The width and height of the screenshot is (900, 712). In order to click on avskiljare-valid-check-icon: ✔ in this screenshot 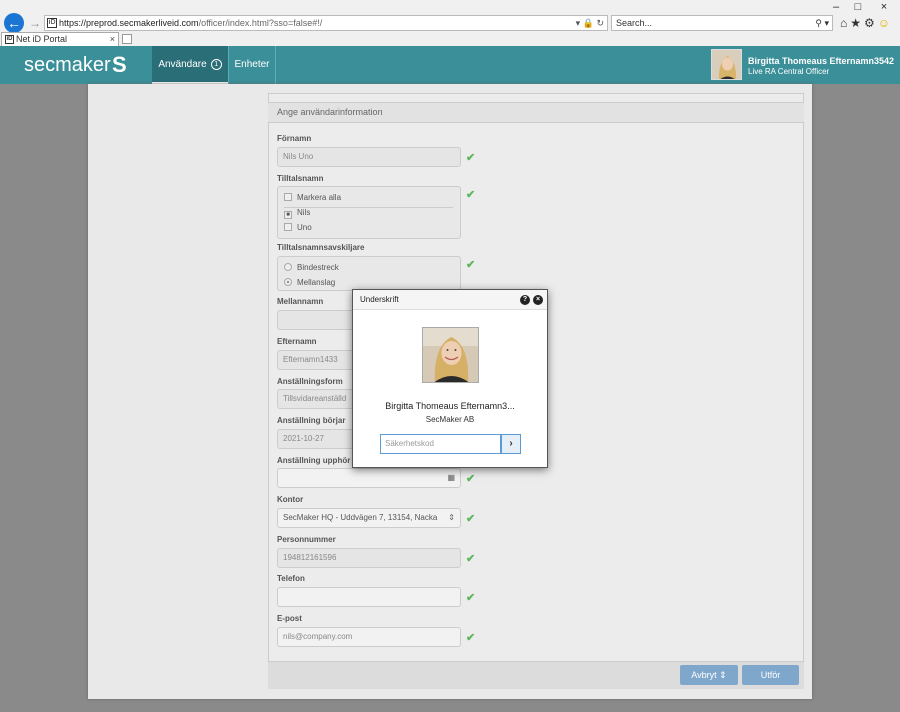, I will do `click(471, 265)`.